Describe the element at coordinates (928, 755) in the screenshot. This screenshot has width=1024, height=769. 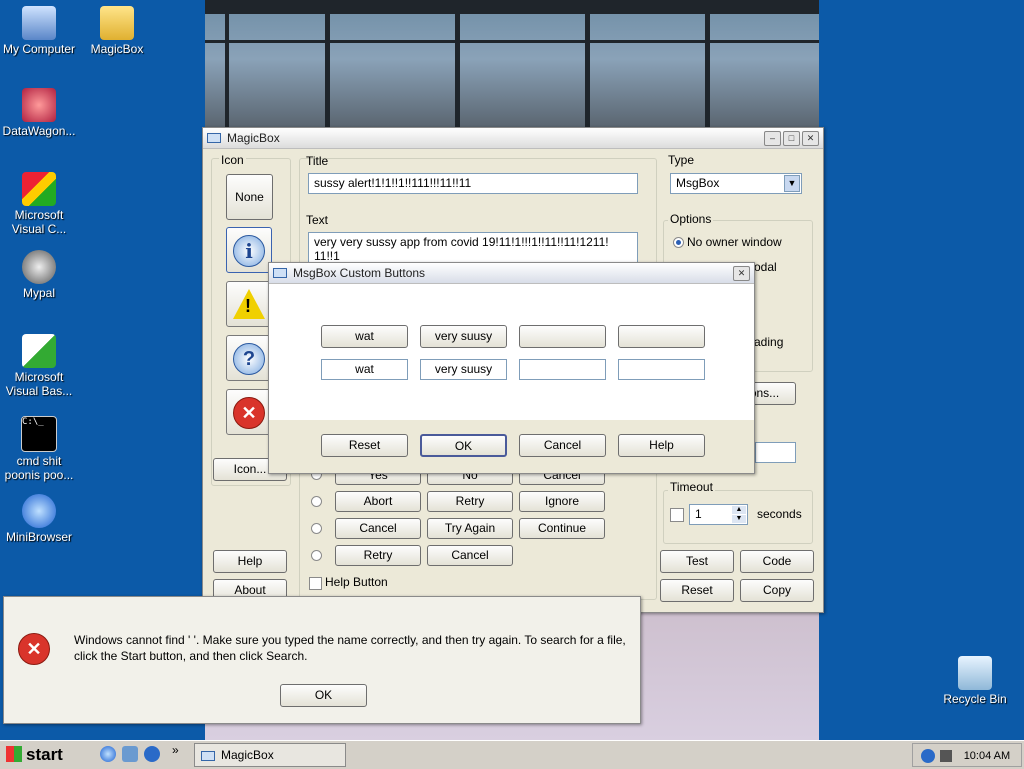
I see `tray-network-icon` at that location.